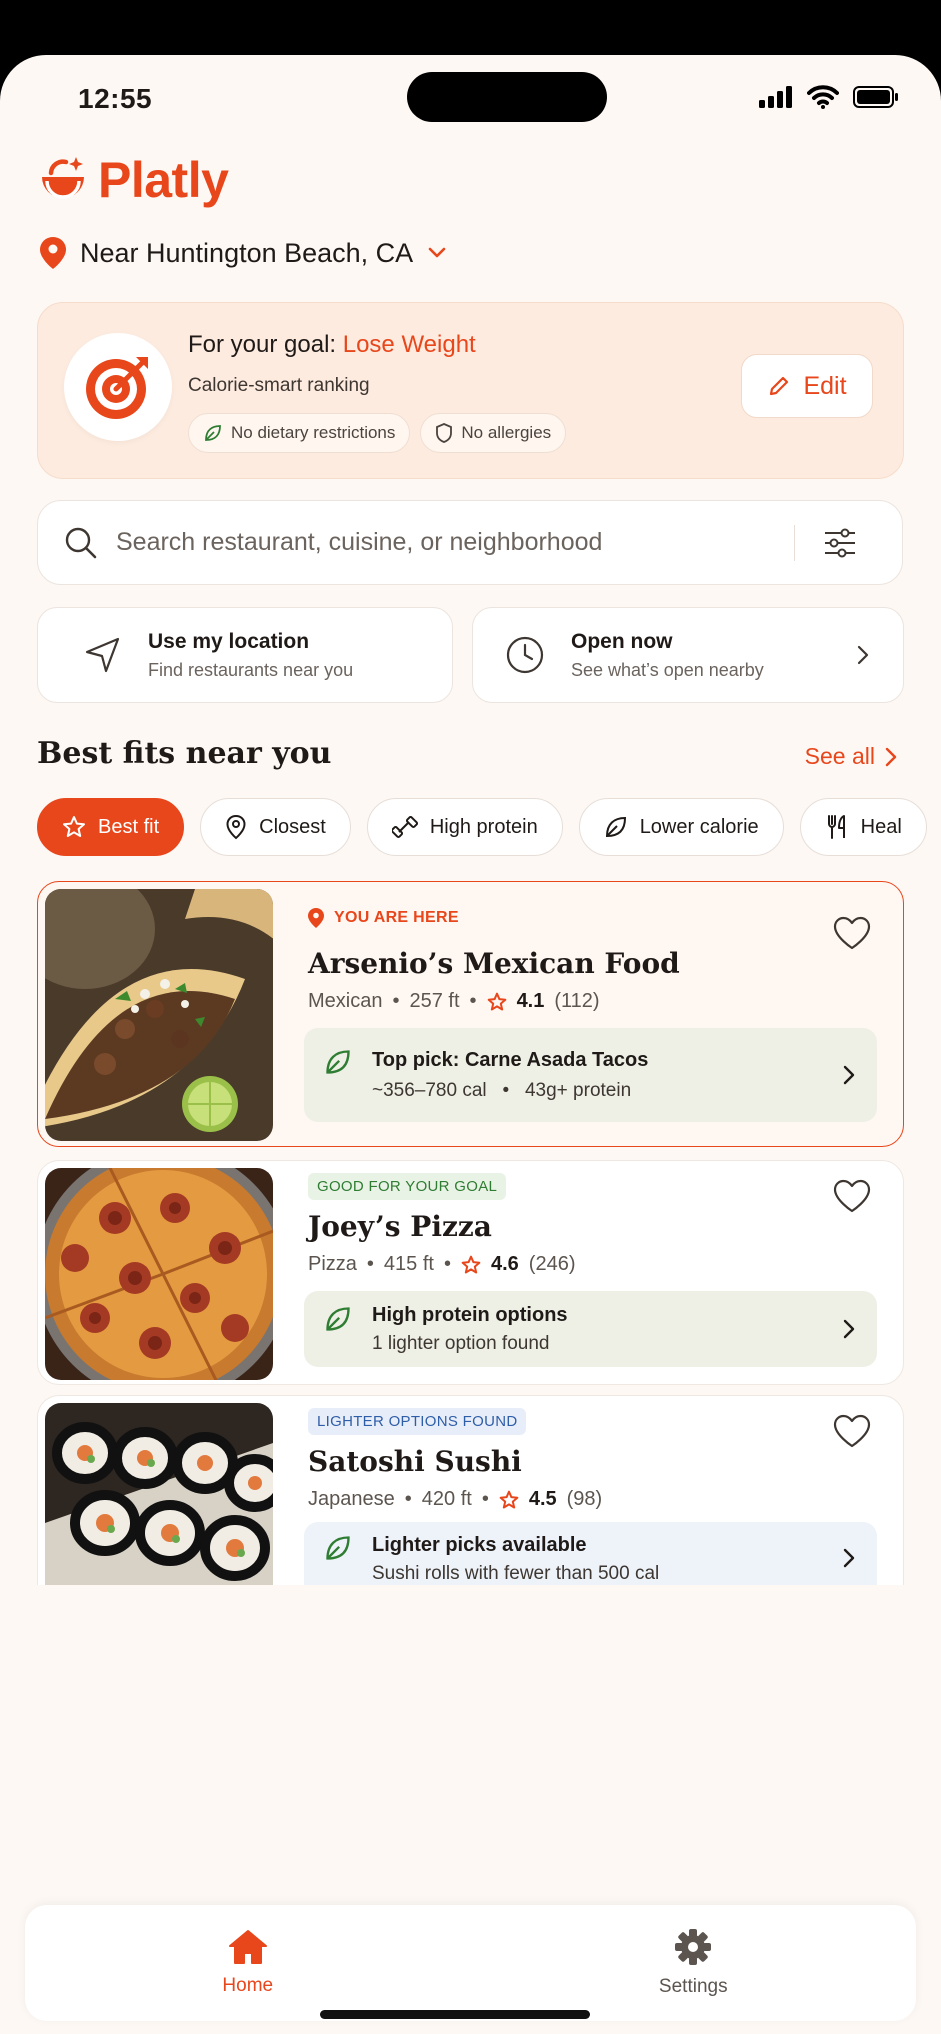  I want to click on restaurant-reviews: (246), so click(552, 1264).